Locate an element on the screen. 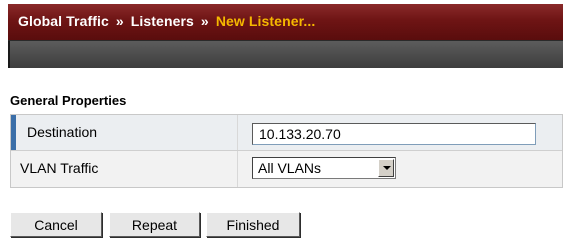 Image resolution: width=576 pixels, height=246 pixels. menu-bar-divider is located at coordinates (9, 54).